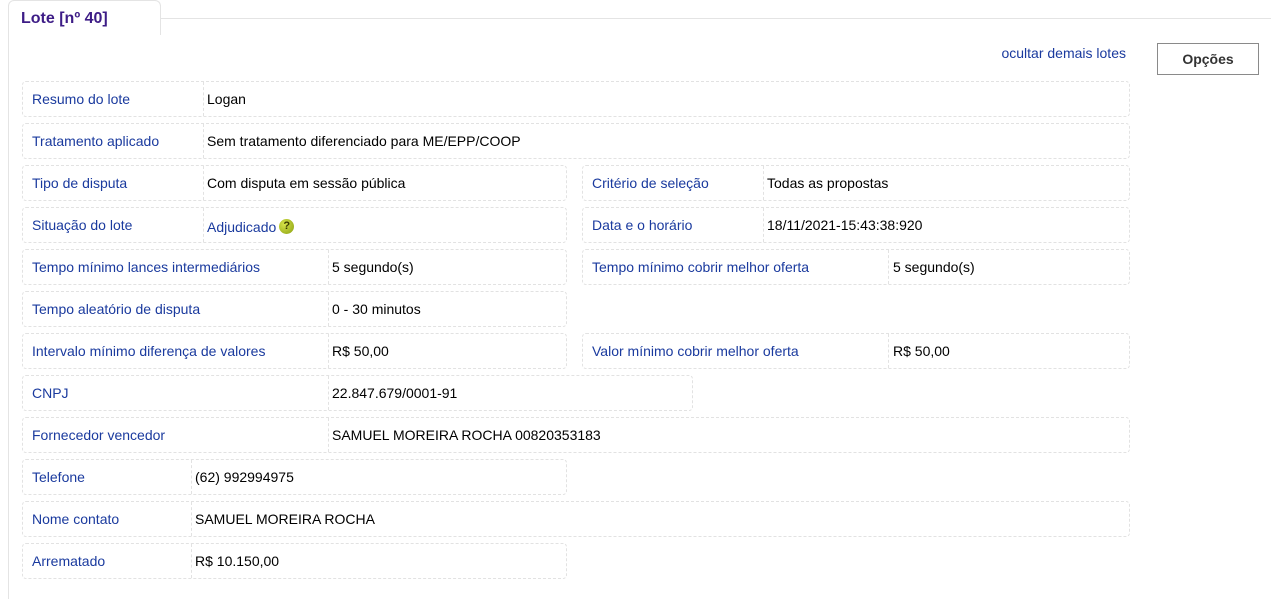 This screenshot has width=1271, height=599. Describe the element at coordinates (466, 435) in the screenshot. I see `field-value: SAMUEL MOREIRA ROCHA 00820353183` at that location.